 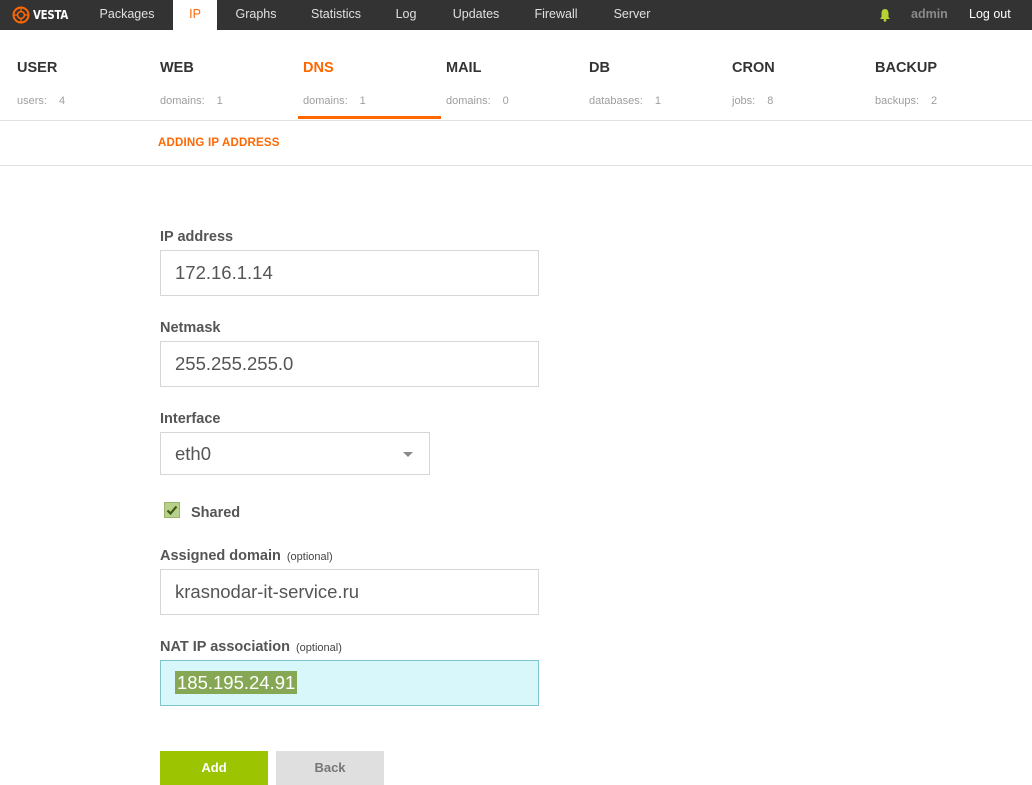 What do you see at coordinates (906, 68) in the screenshot?
I see `tab-title: BACKUP` at bounding box center [906, 68].